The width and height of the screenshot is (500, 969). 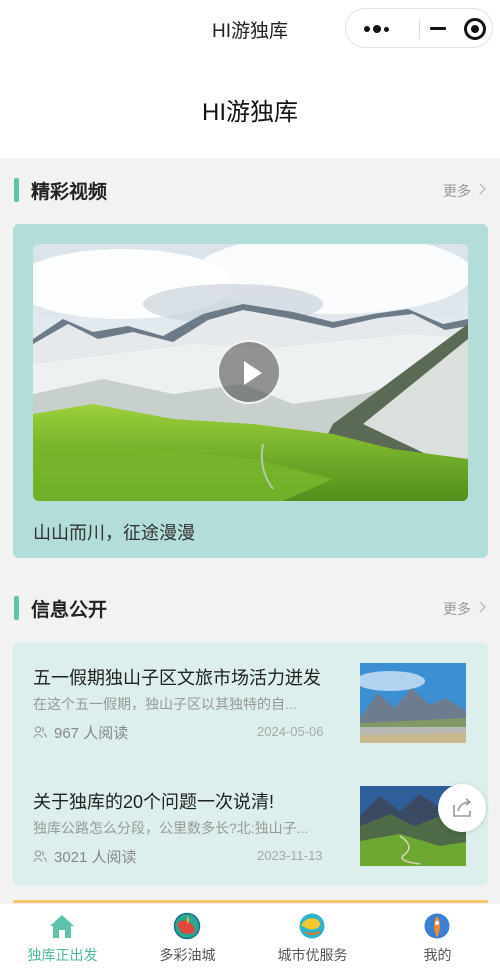 I want to click on tab-profile: 我的, so click(x=437, y=936).